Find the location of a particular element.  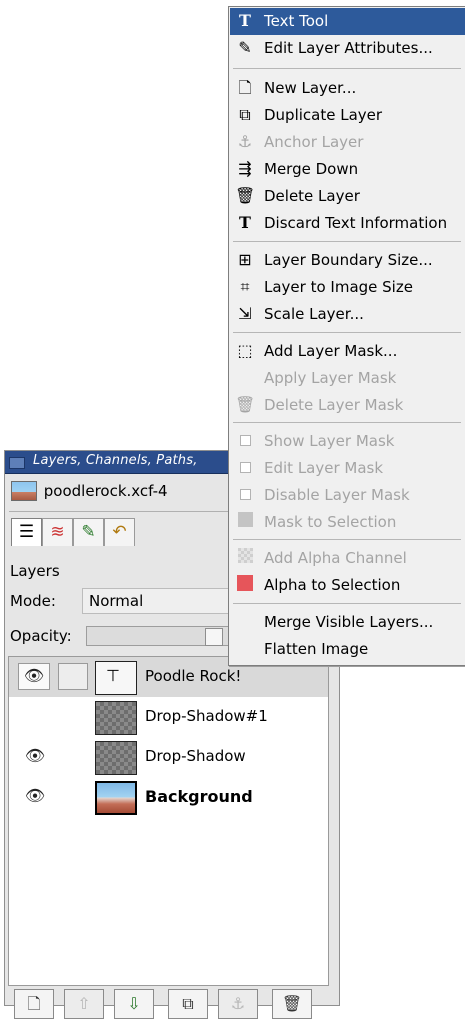

delete-mask-icon: 🗑 is located at coordinates (245, 404).